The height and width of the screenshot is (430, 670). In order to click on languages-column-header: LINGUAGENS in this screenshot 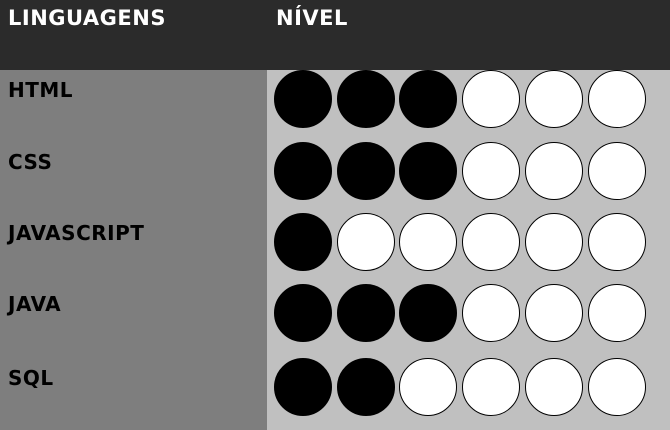, I will do `click(87, 18)`.